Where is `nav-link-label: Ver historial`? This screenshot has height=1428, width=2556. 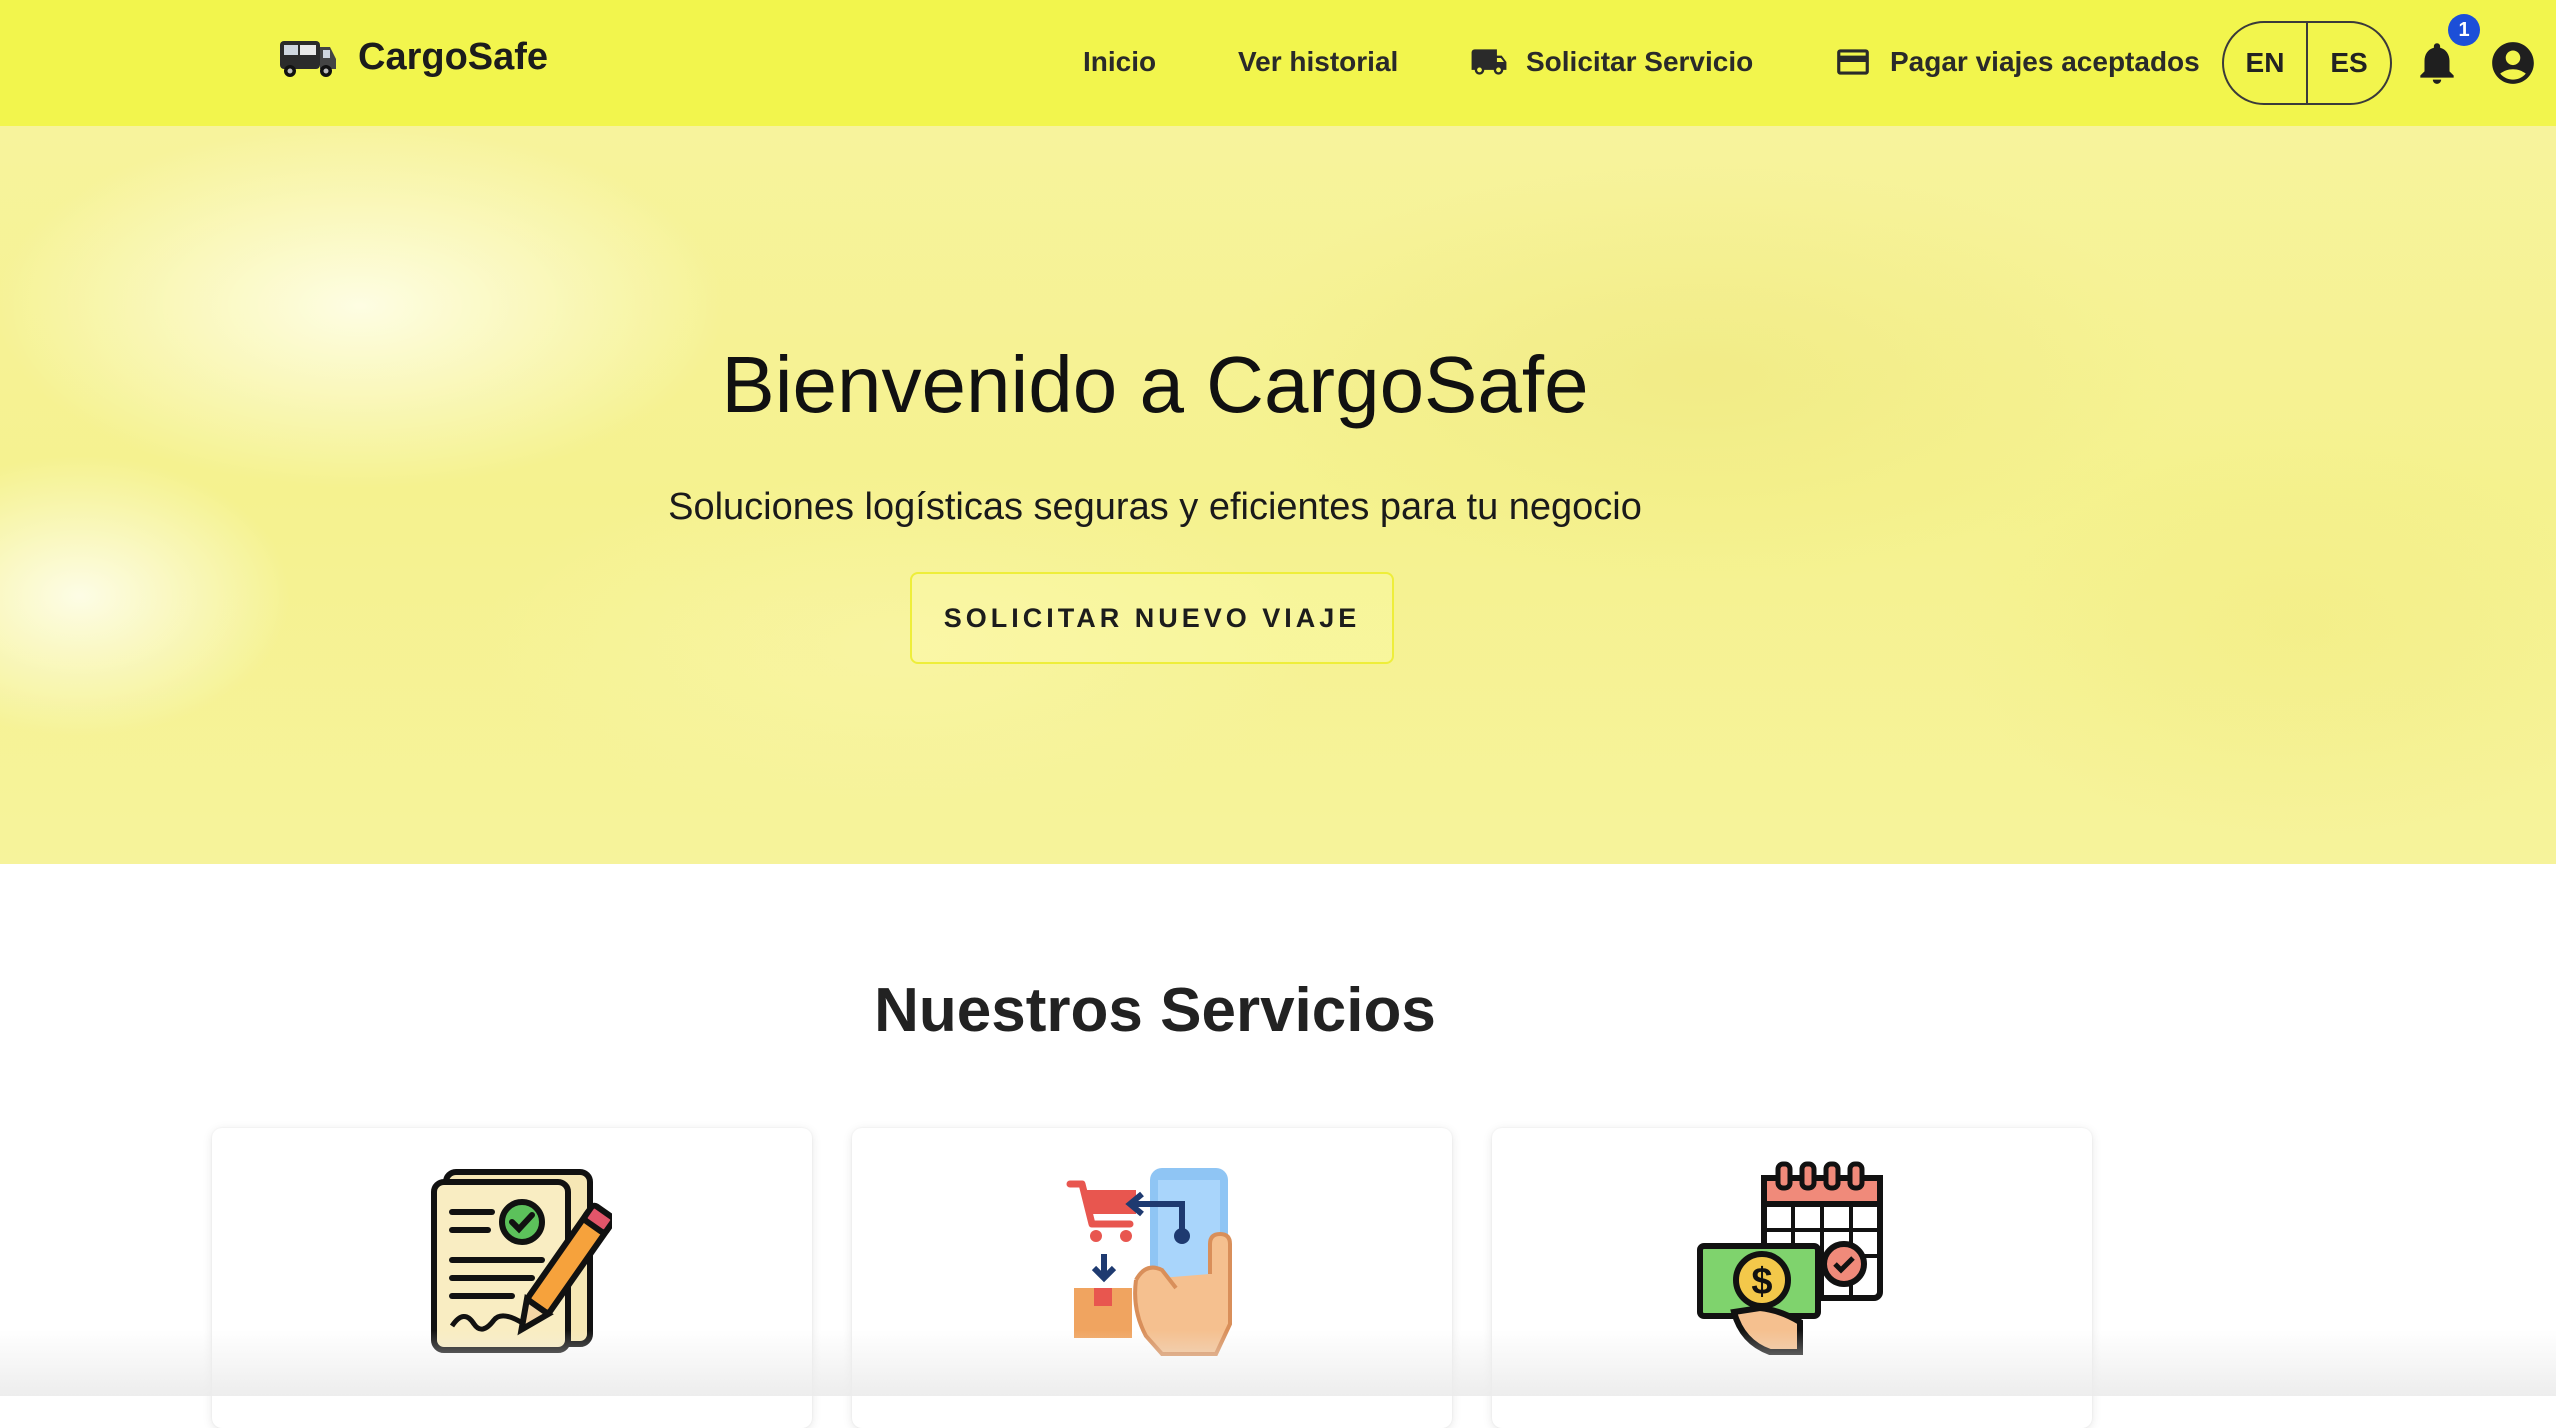 nav-link-label: Ver historial is located at coordinates (1318, 61).